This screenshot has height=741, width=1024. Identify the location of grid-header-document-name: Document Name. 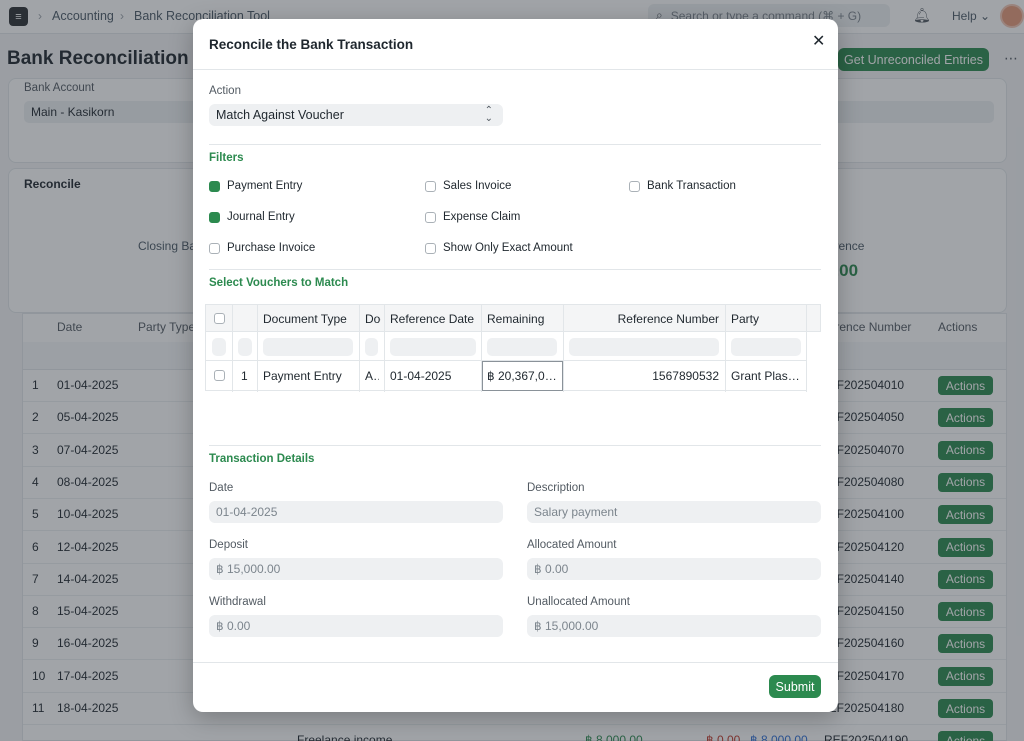
(373, 319).